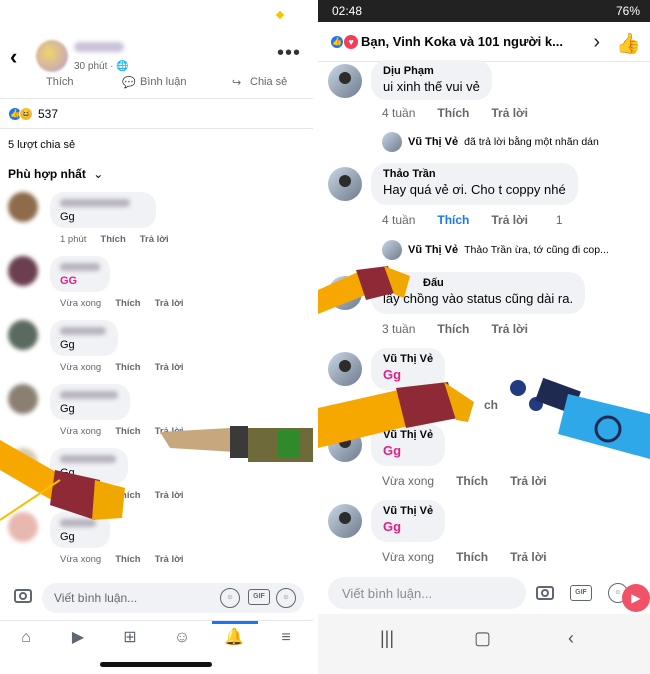  What do you see at coordinates (234, 638) in the screenshot?
I see `notifications-icon: 🔔` at bounding box center [234, 638].